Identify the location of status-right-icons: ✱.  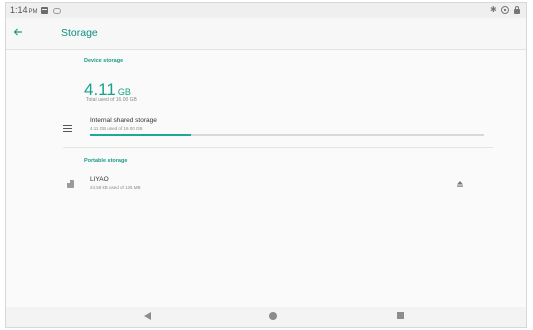
(505, 10).